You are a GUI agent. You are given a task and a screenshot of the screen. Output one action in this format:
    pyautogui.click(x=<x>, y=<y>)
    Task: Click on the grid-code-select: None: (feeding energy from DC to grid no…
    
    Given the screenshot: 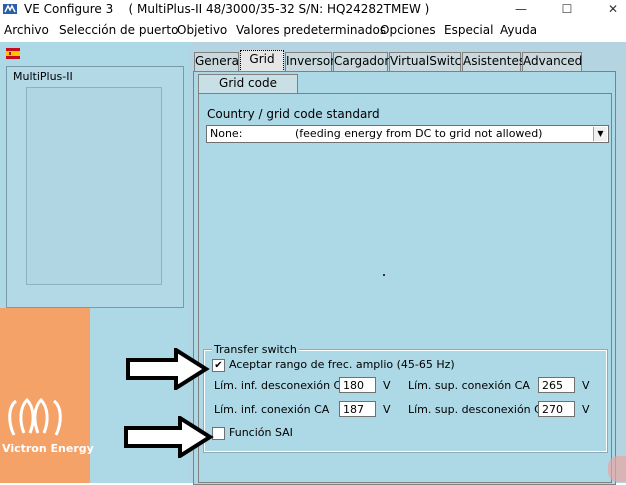 What is the action you would take?
    pyautogui.click(x=407, y=134)
    